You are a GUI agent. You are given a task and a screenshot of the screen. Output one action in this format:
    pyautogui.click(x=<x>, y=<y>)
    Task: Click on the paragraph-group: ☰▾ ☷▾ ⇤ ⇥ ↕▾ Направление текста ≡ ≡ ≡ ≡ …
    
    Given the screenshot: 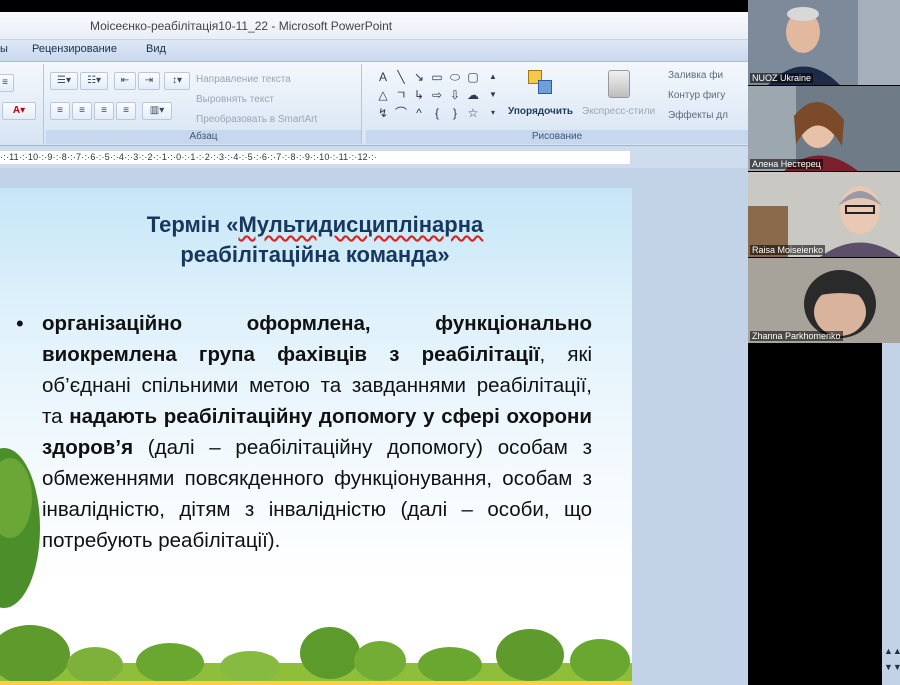 What is the action you would take?
    pyautogui.click(x=204, y=104)
    